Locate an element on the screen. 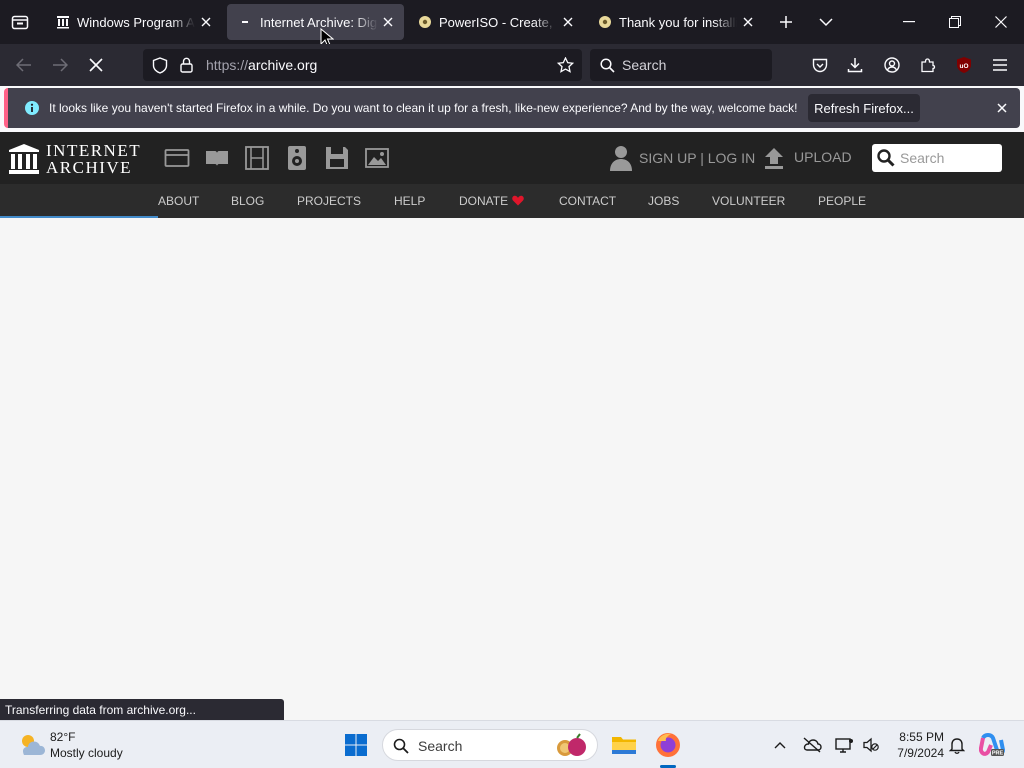  heart-icon is located at coordinates (518, 200).